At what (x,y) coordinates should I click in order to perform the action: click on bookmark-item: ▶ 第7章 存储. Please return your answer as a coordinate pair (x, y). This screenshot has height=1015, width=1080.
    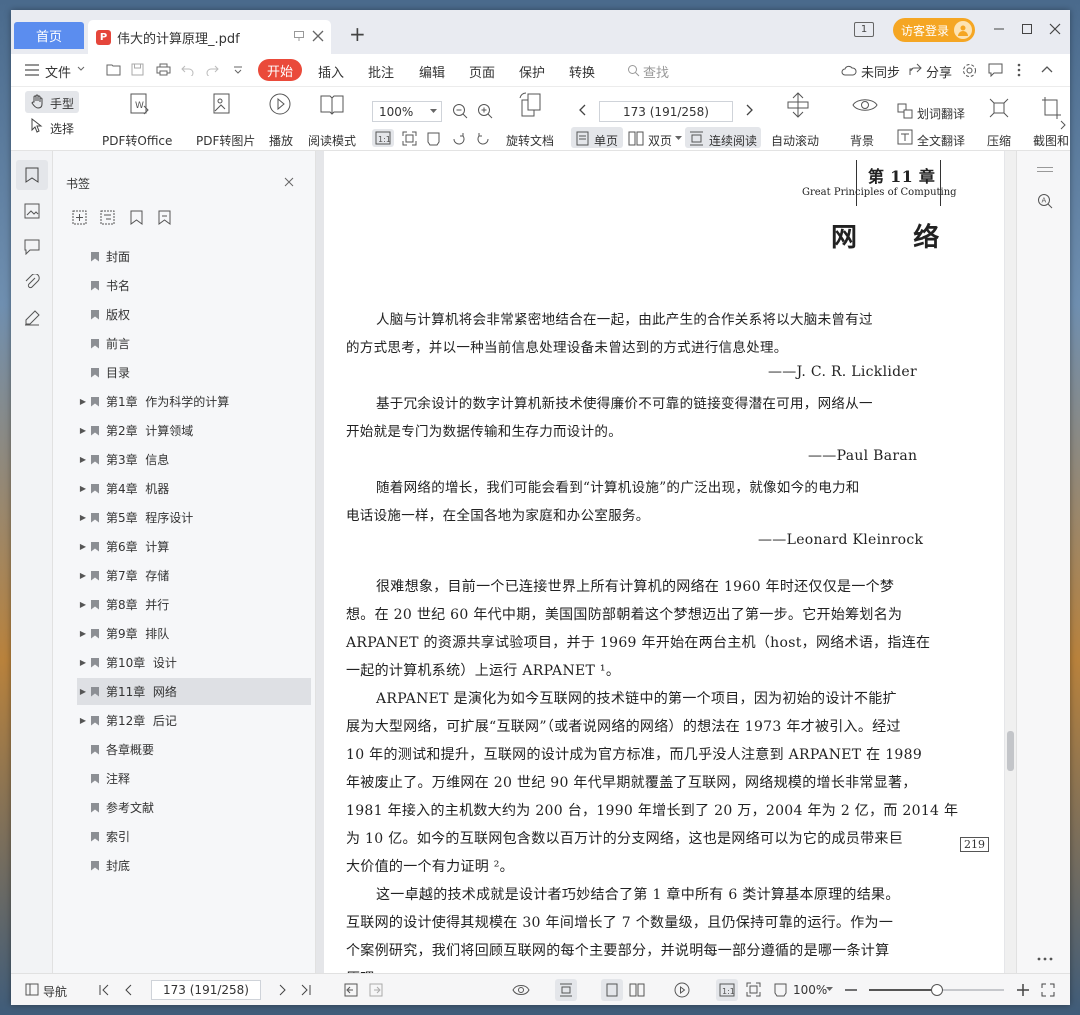
    Looking at the image, I should click on (194, 575).